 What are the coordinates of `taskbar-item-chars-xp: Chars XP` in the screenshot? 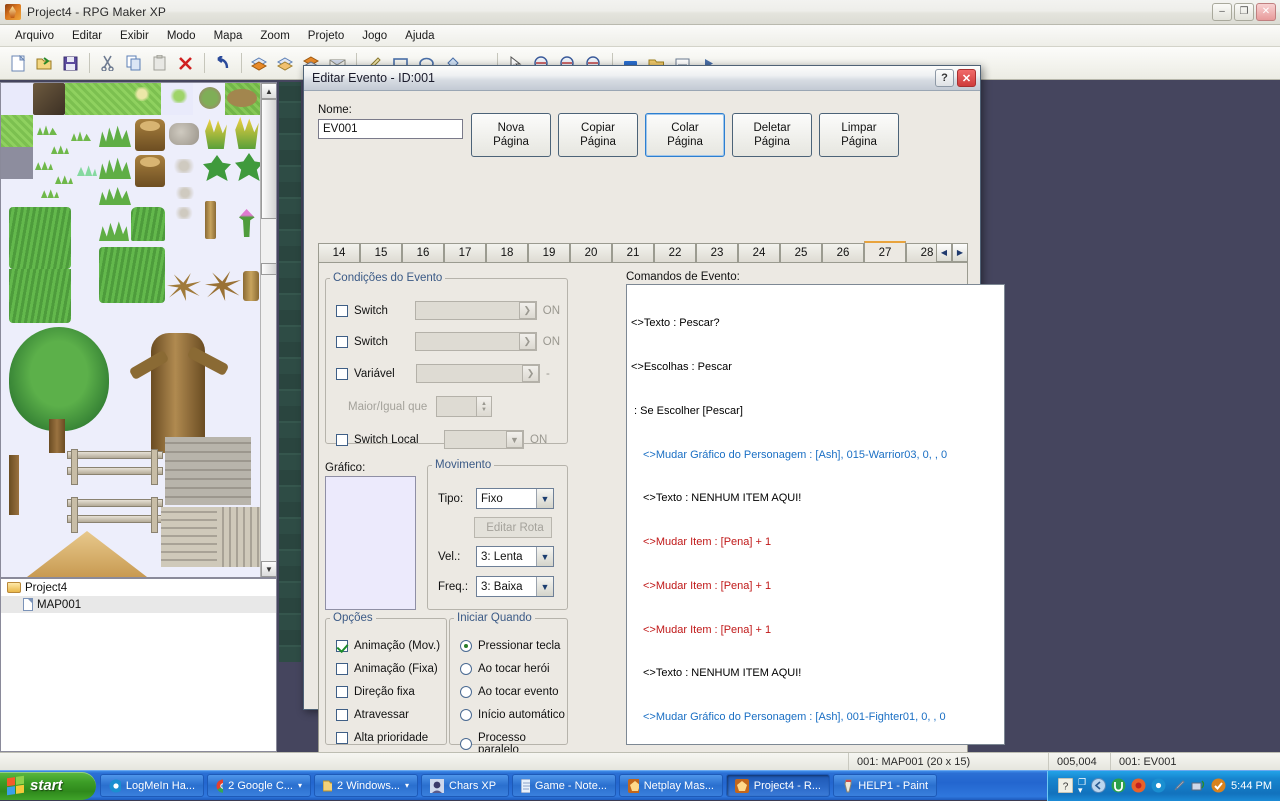 It's located at (465, 785).